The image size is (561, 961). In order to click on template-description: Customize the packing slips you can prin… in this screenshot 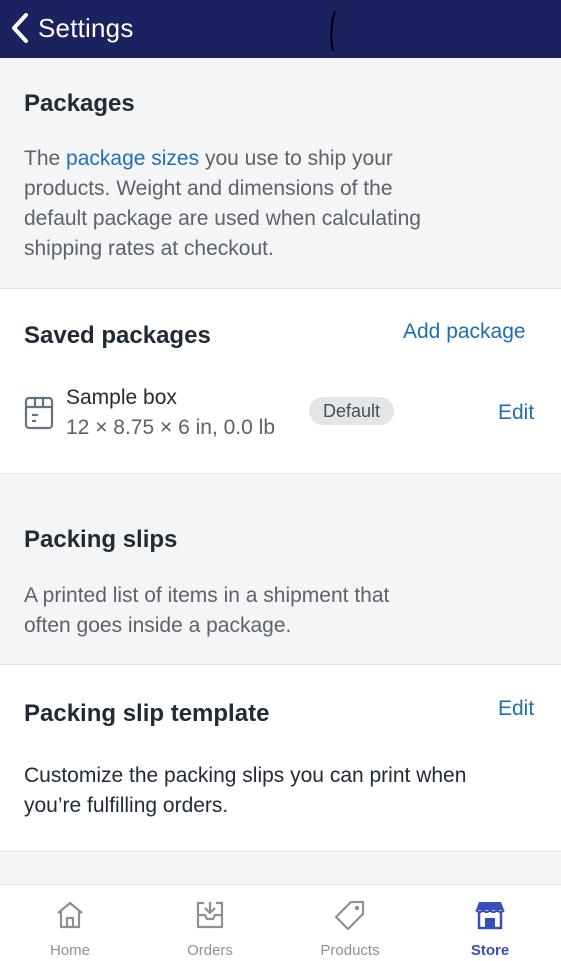, I will do `click(245, 791)`.